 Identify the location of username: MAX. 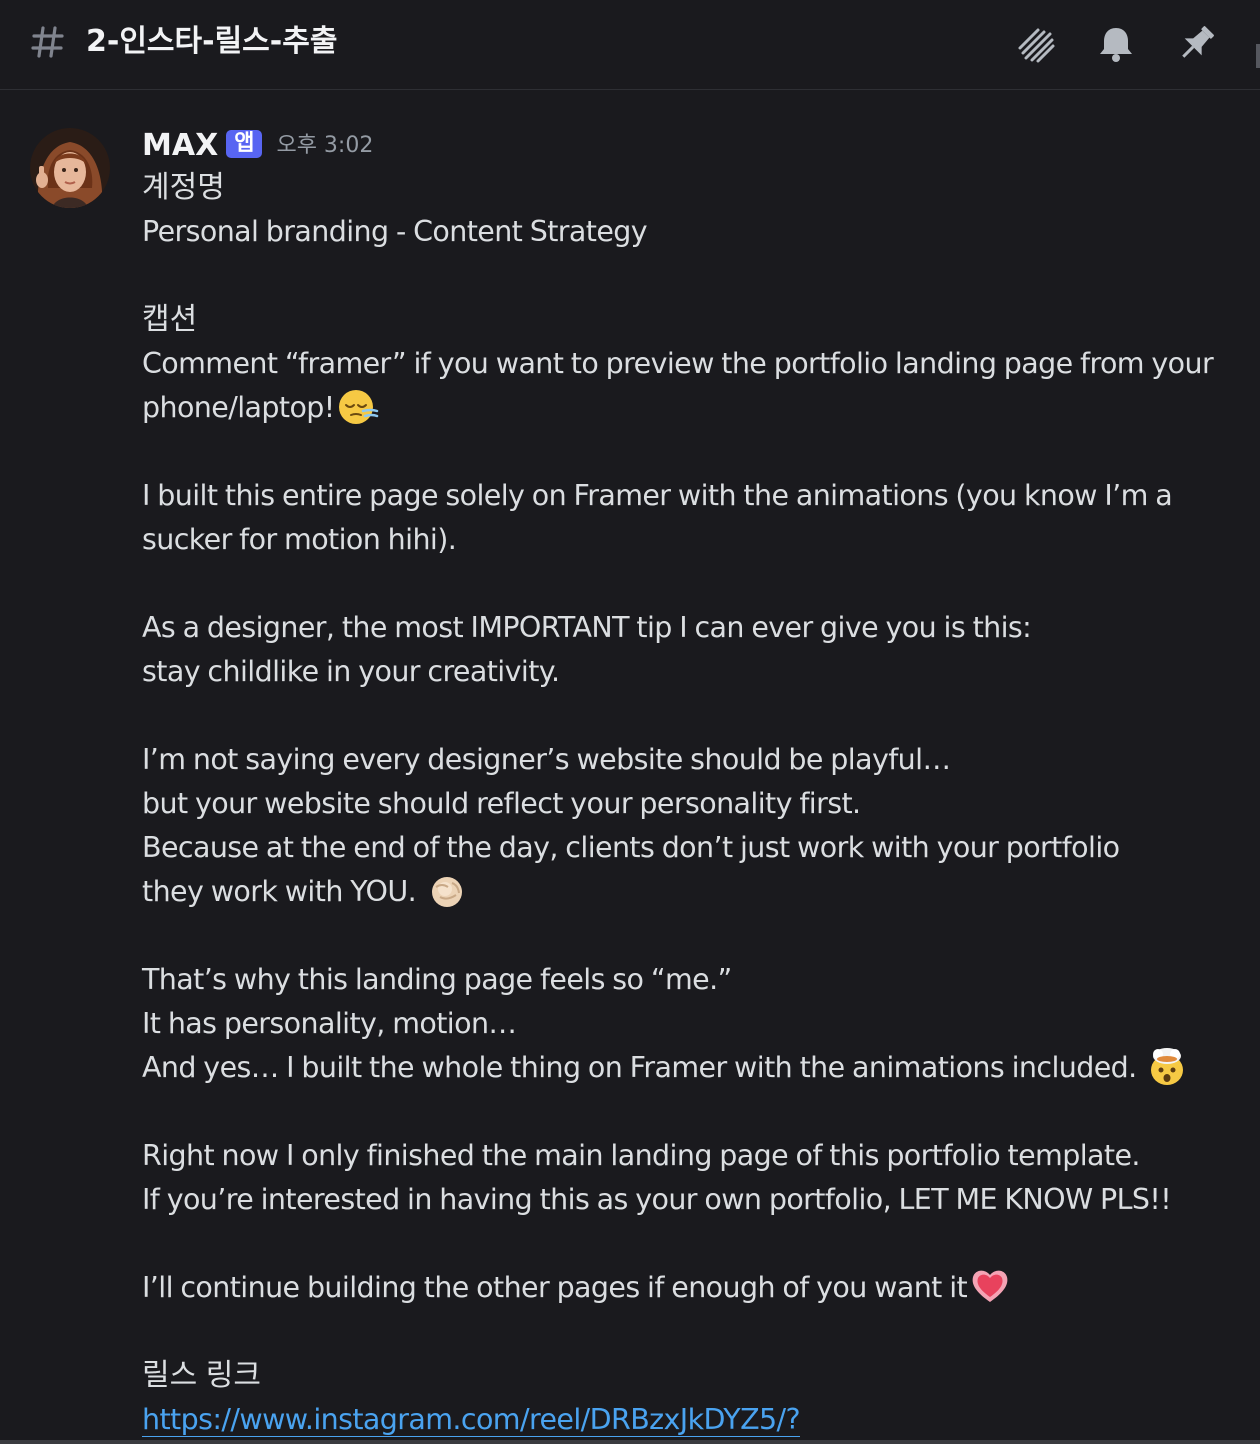
(180, 146).